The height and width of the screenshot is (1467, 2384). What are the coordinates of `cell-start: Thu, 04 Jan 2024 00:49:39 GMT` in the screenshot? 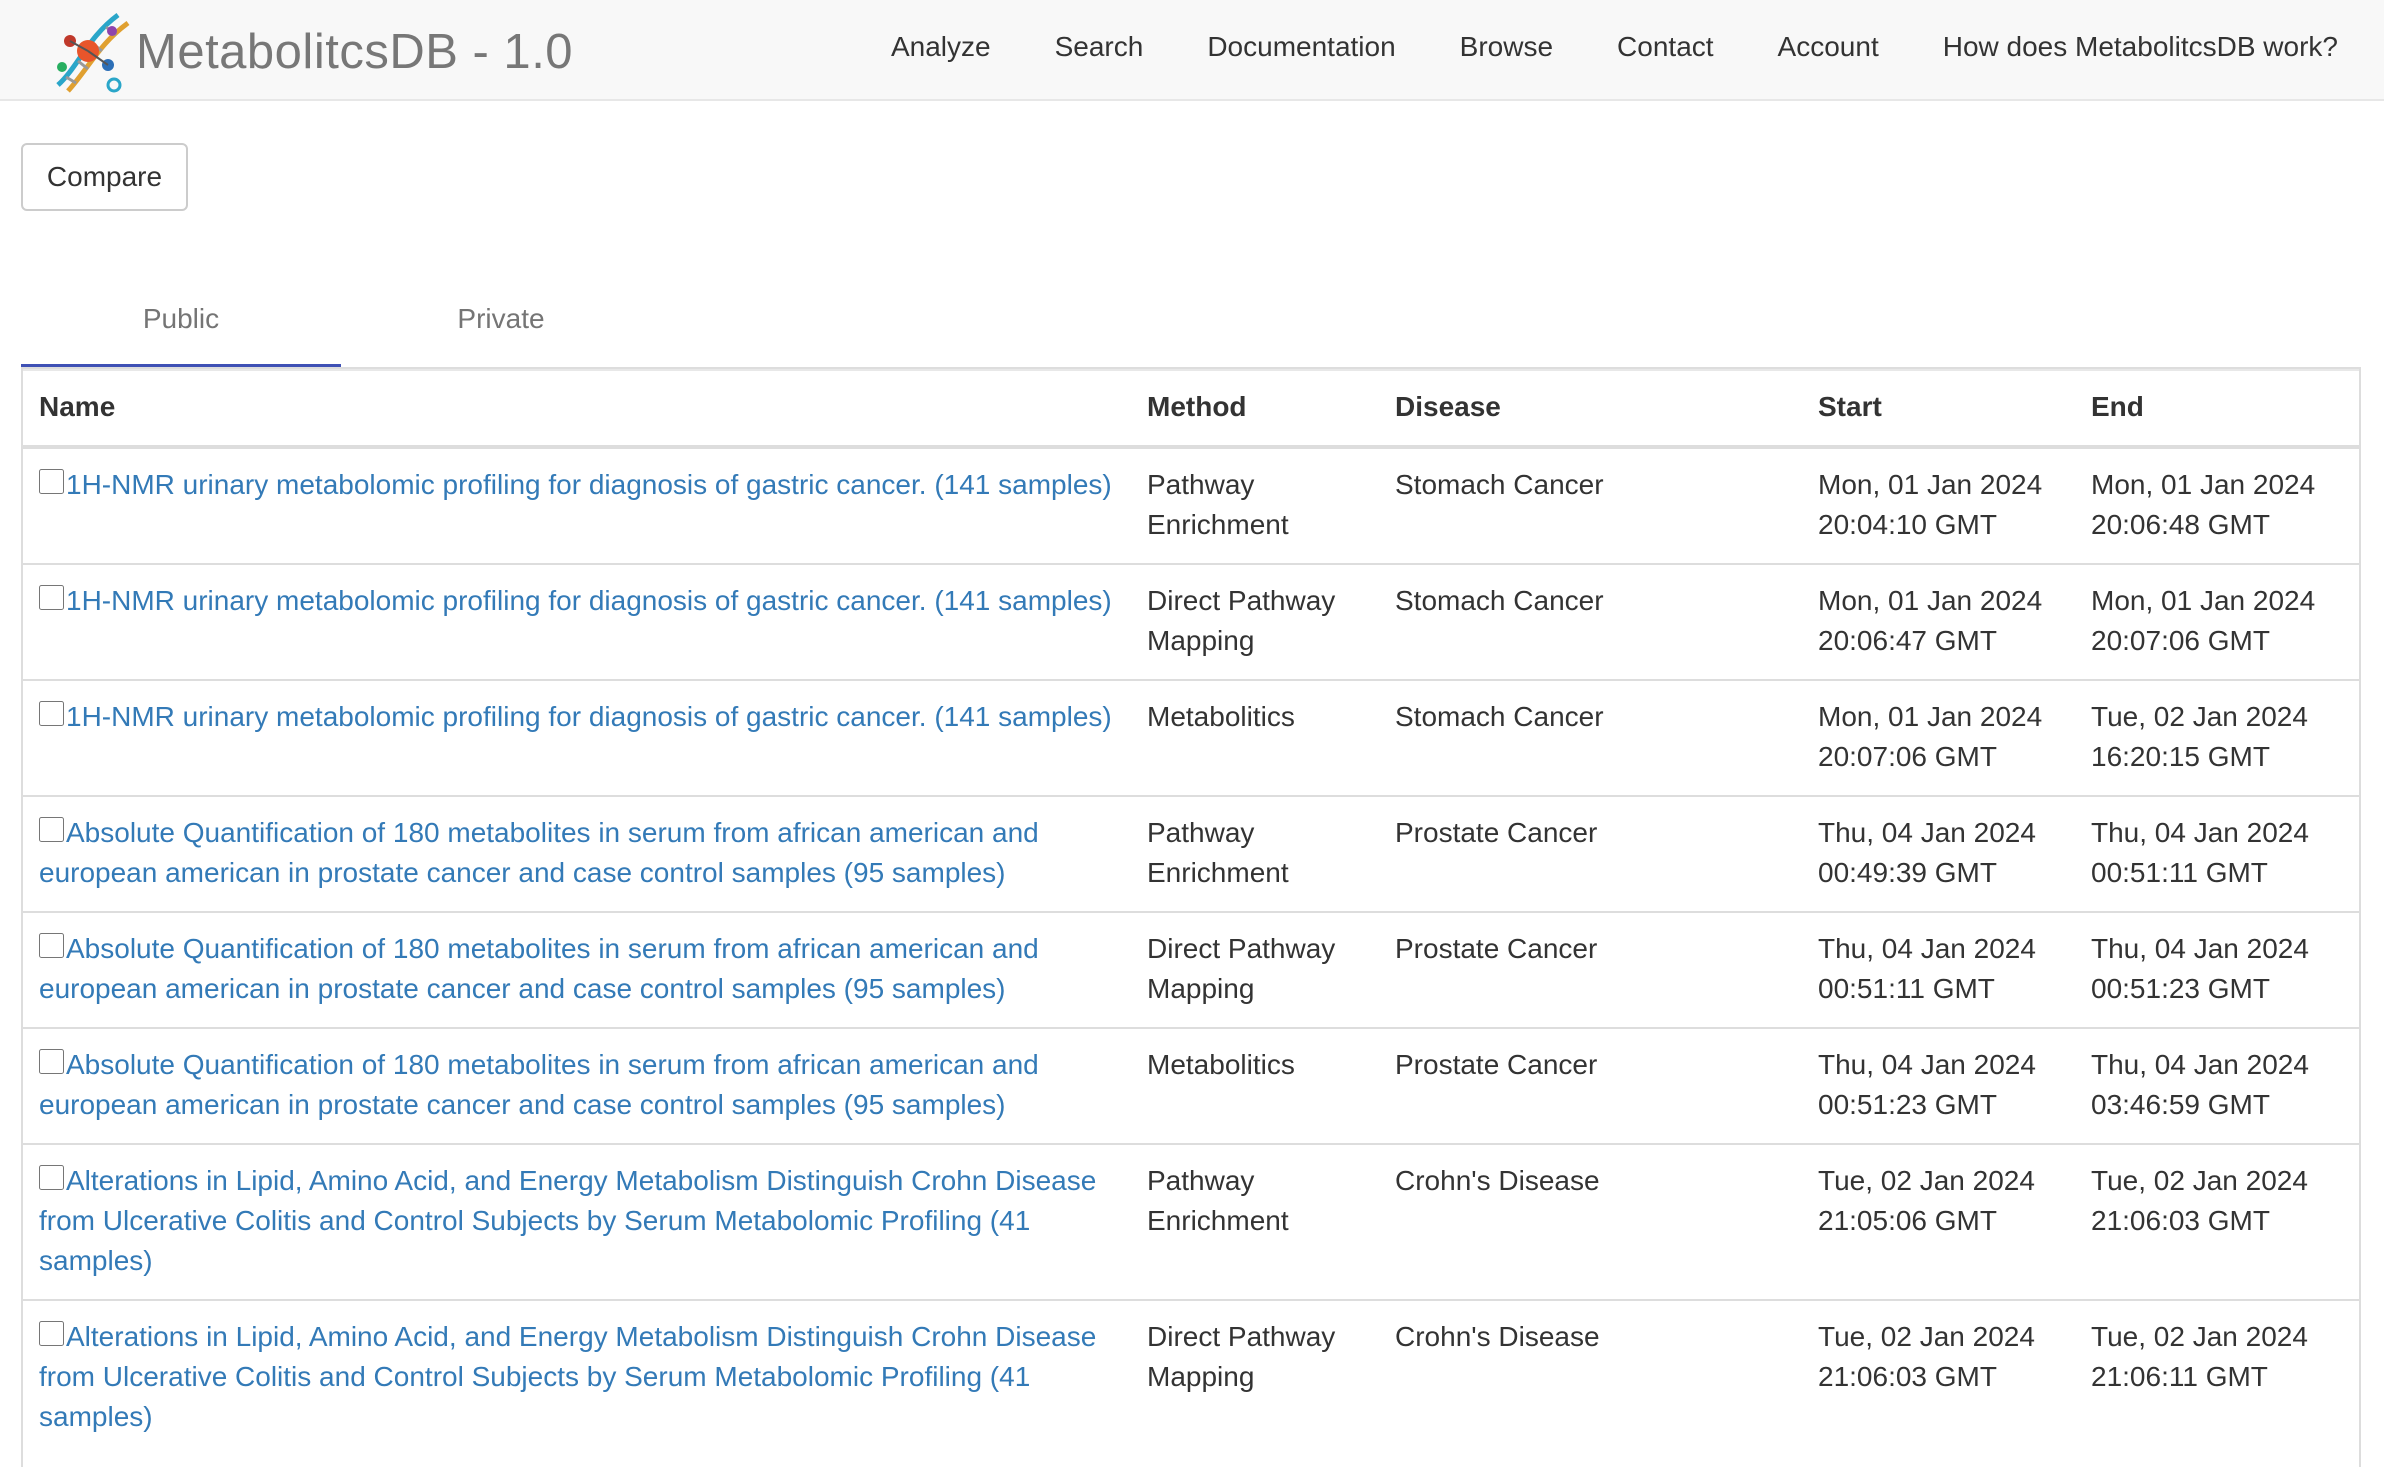 It's located at (1938, 853).